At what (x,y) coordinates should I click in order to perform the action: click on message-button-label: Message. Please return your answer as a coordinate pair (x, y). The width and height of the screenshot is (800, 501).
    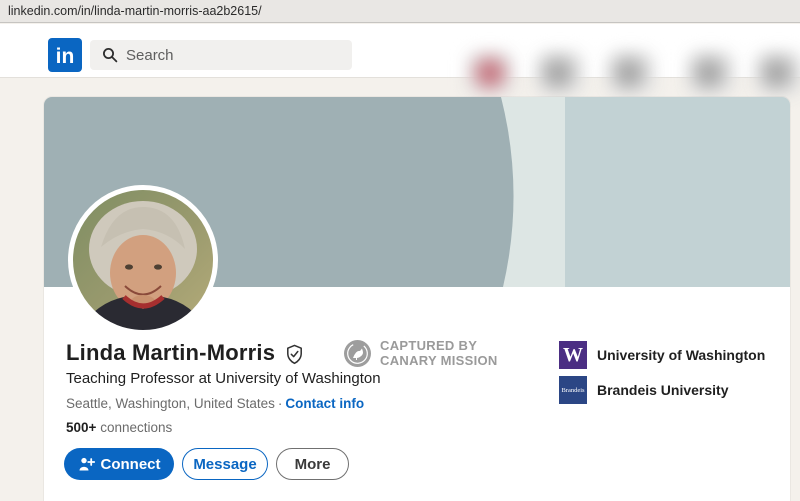
    Looking at the image, I should click on (225, 464).